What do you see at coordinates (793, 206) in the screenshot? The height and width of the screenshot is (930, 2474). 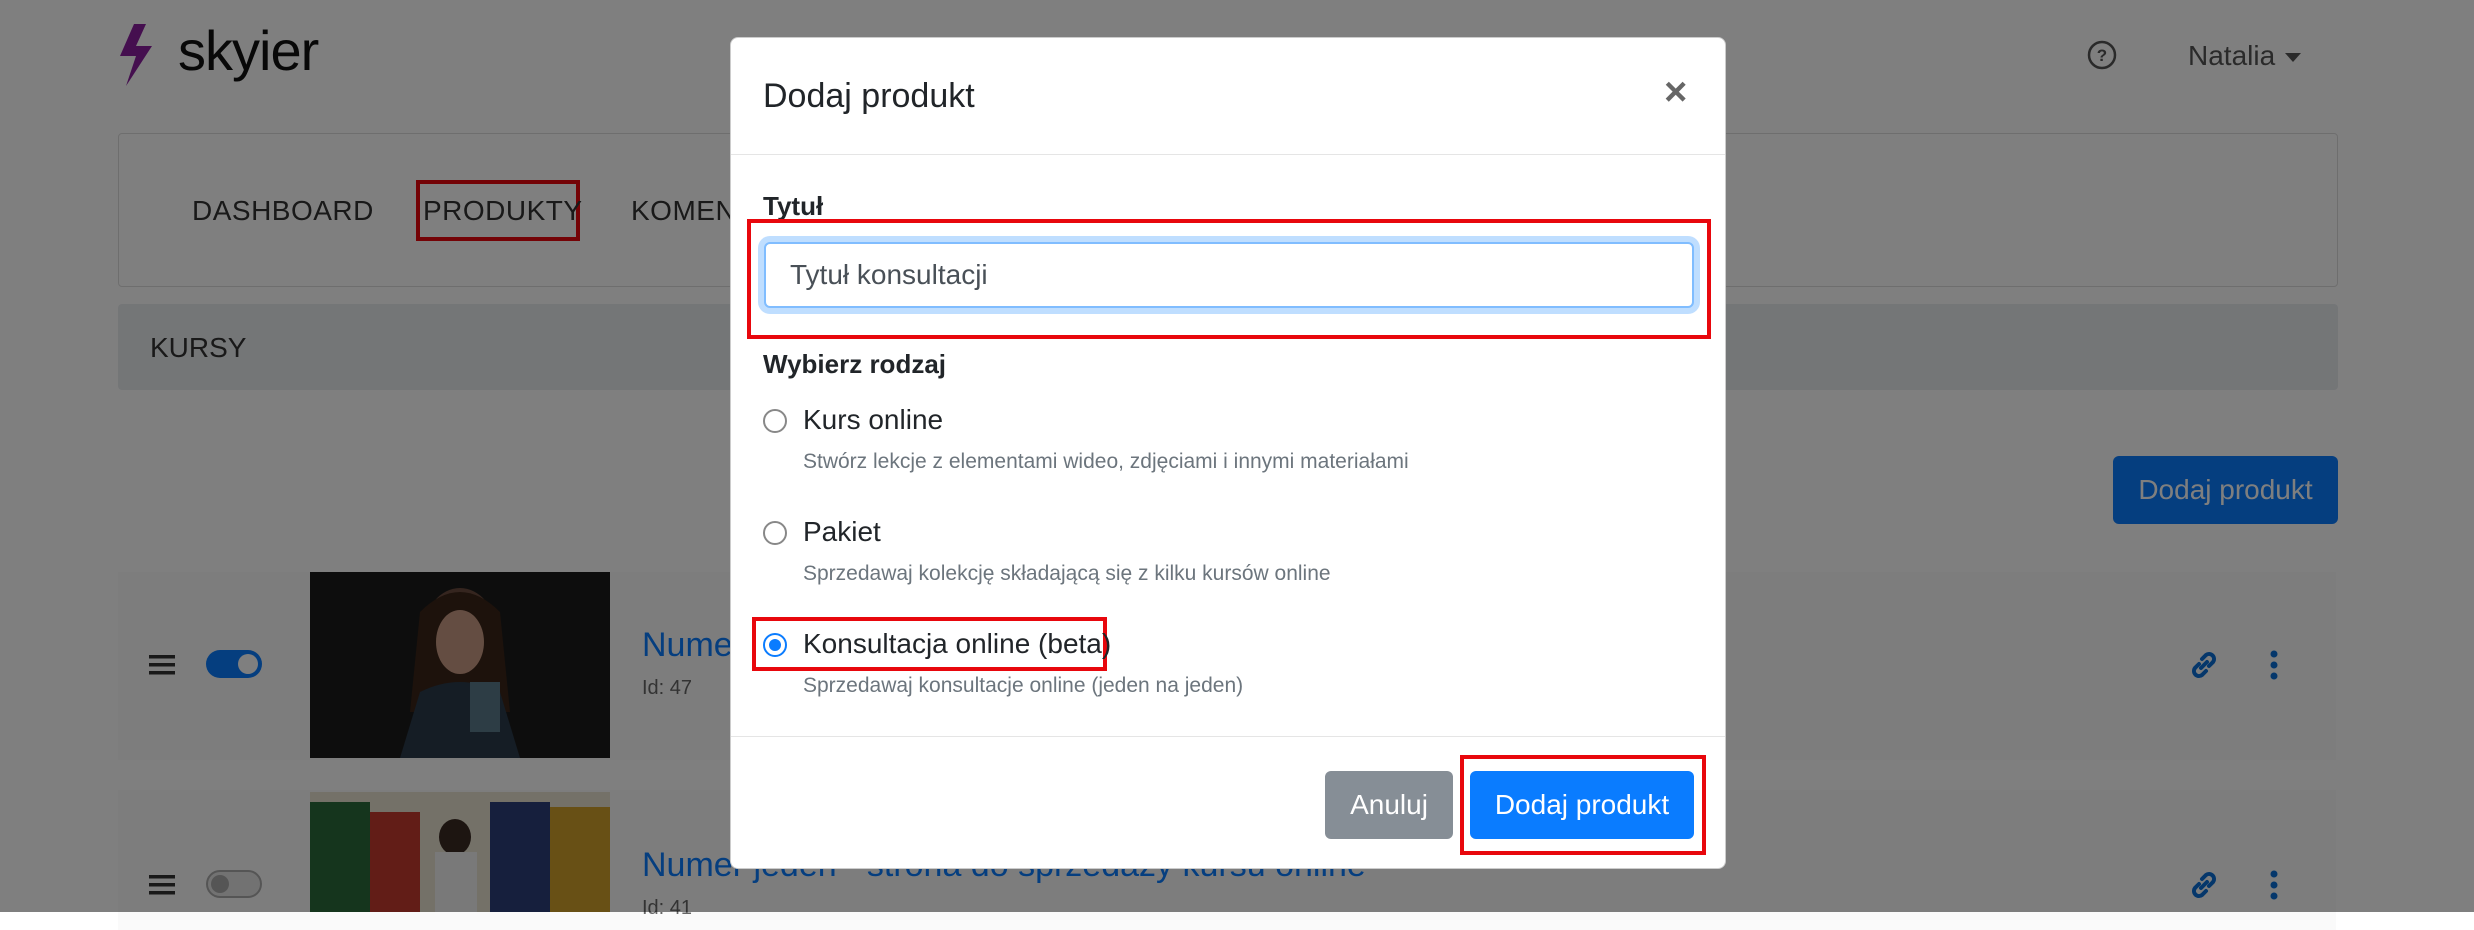 I see `title-field-label: Tytuł` at bounding box center [793, 206].